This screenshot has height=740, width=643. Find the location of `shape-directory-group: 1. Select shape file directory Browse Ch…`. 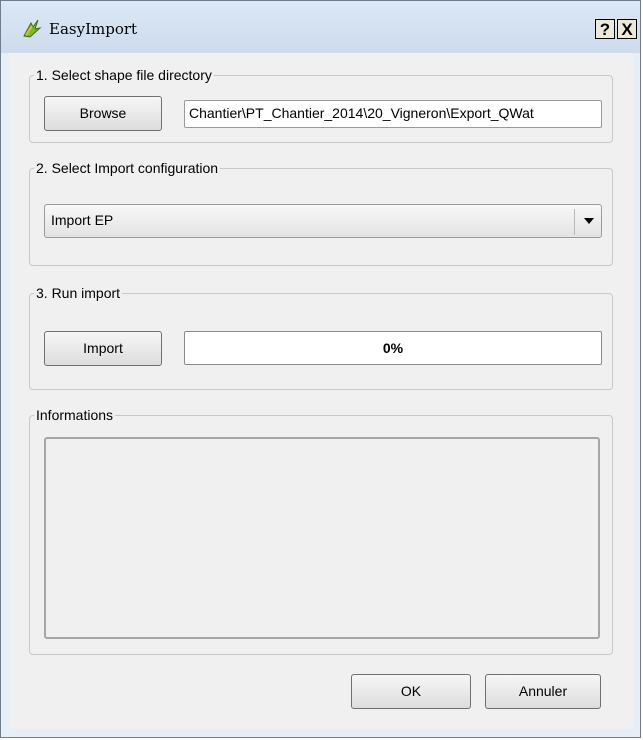

shape-directory-group: 1. Select shape file directory Browse Ch… is located at coordinates (321, 104).